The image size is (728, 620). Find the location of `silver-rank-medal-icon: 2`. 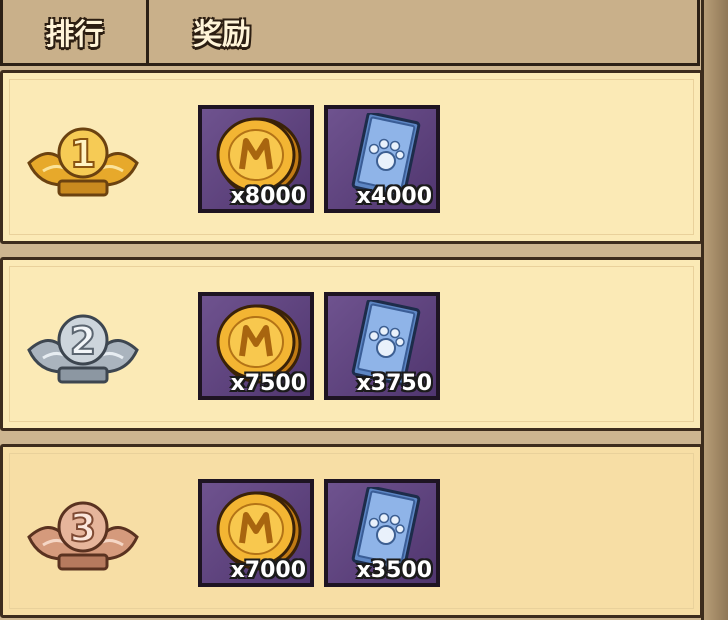

silver-rank-medal-icon: 2 is located at coordinates (83, 349).